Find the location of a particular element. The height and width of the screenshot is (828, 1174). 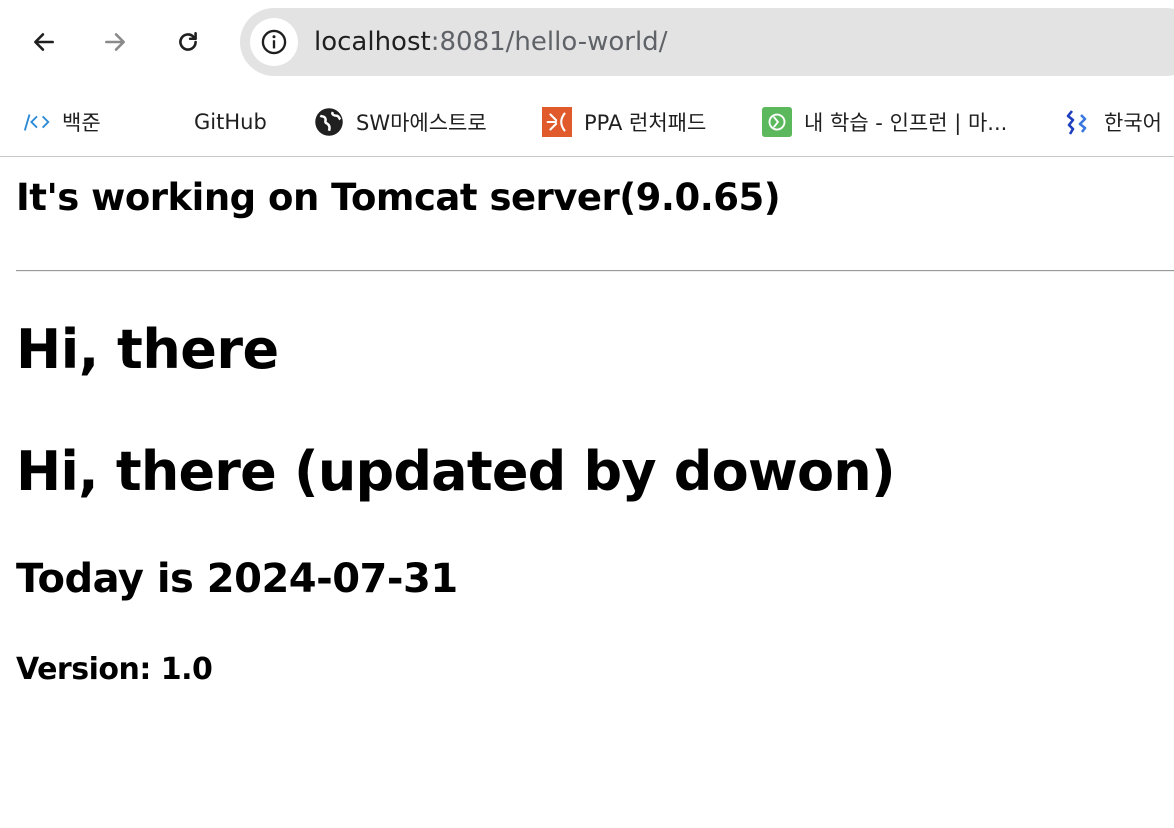

launchpad-icon is located at coordinates (557, 122).